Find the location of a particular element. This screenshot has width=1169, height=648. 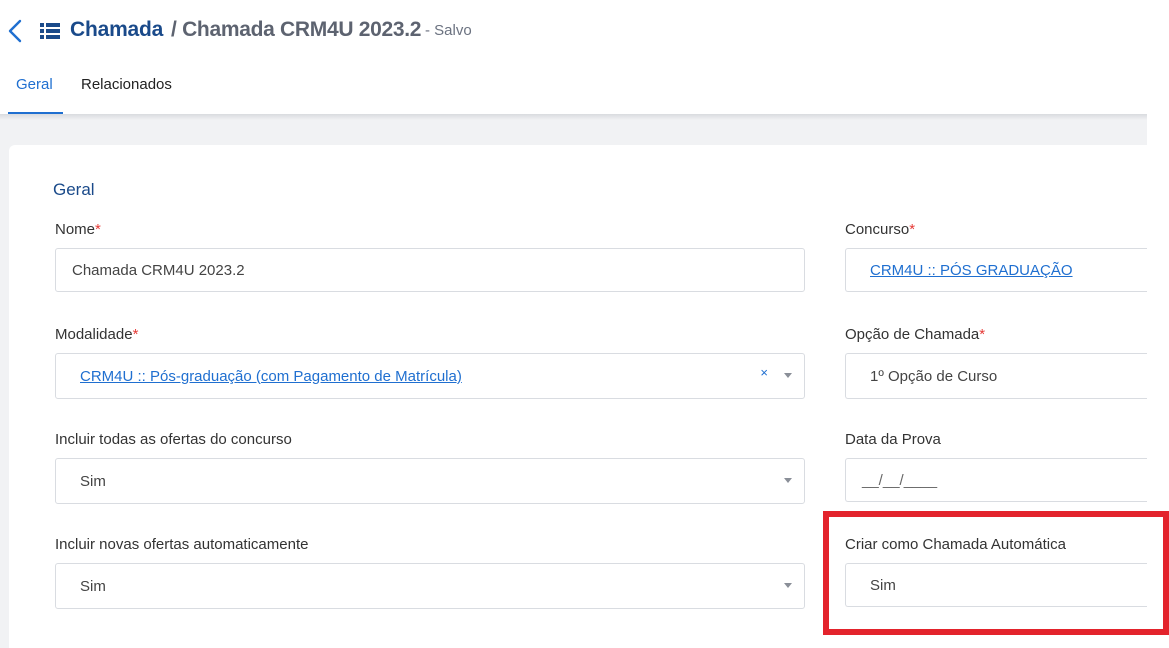

data-prova-label: Data da Prova is located at coordinates (893, 439).